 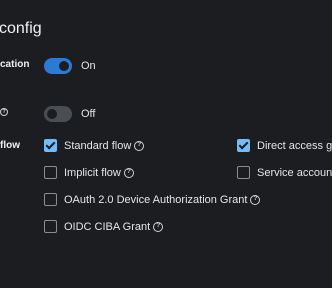 I want to click on client-authentication-toggle, so click(x=58, y=66).